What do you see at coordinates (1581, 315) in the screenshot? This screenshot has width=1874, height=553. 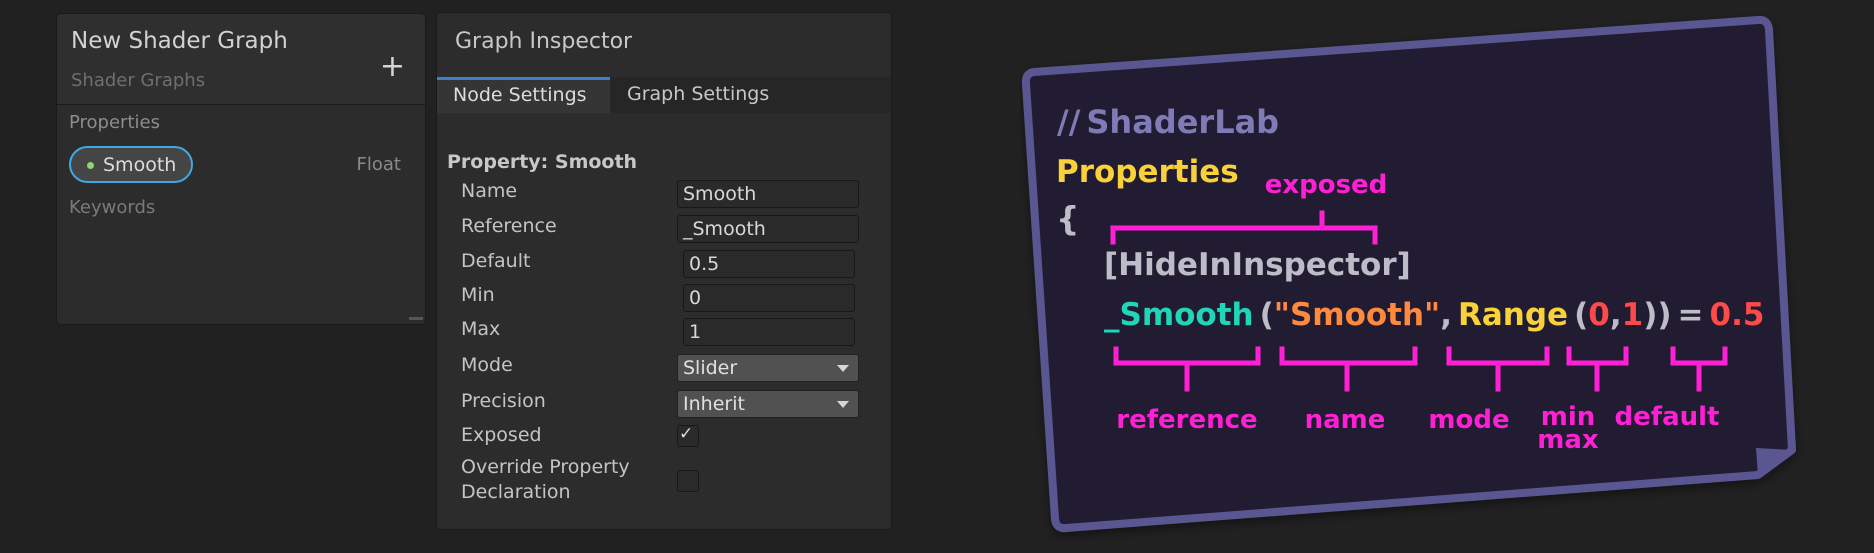 I see `range-open-token: (` at bounding box center [1581, 315].